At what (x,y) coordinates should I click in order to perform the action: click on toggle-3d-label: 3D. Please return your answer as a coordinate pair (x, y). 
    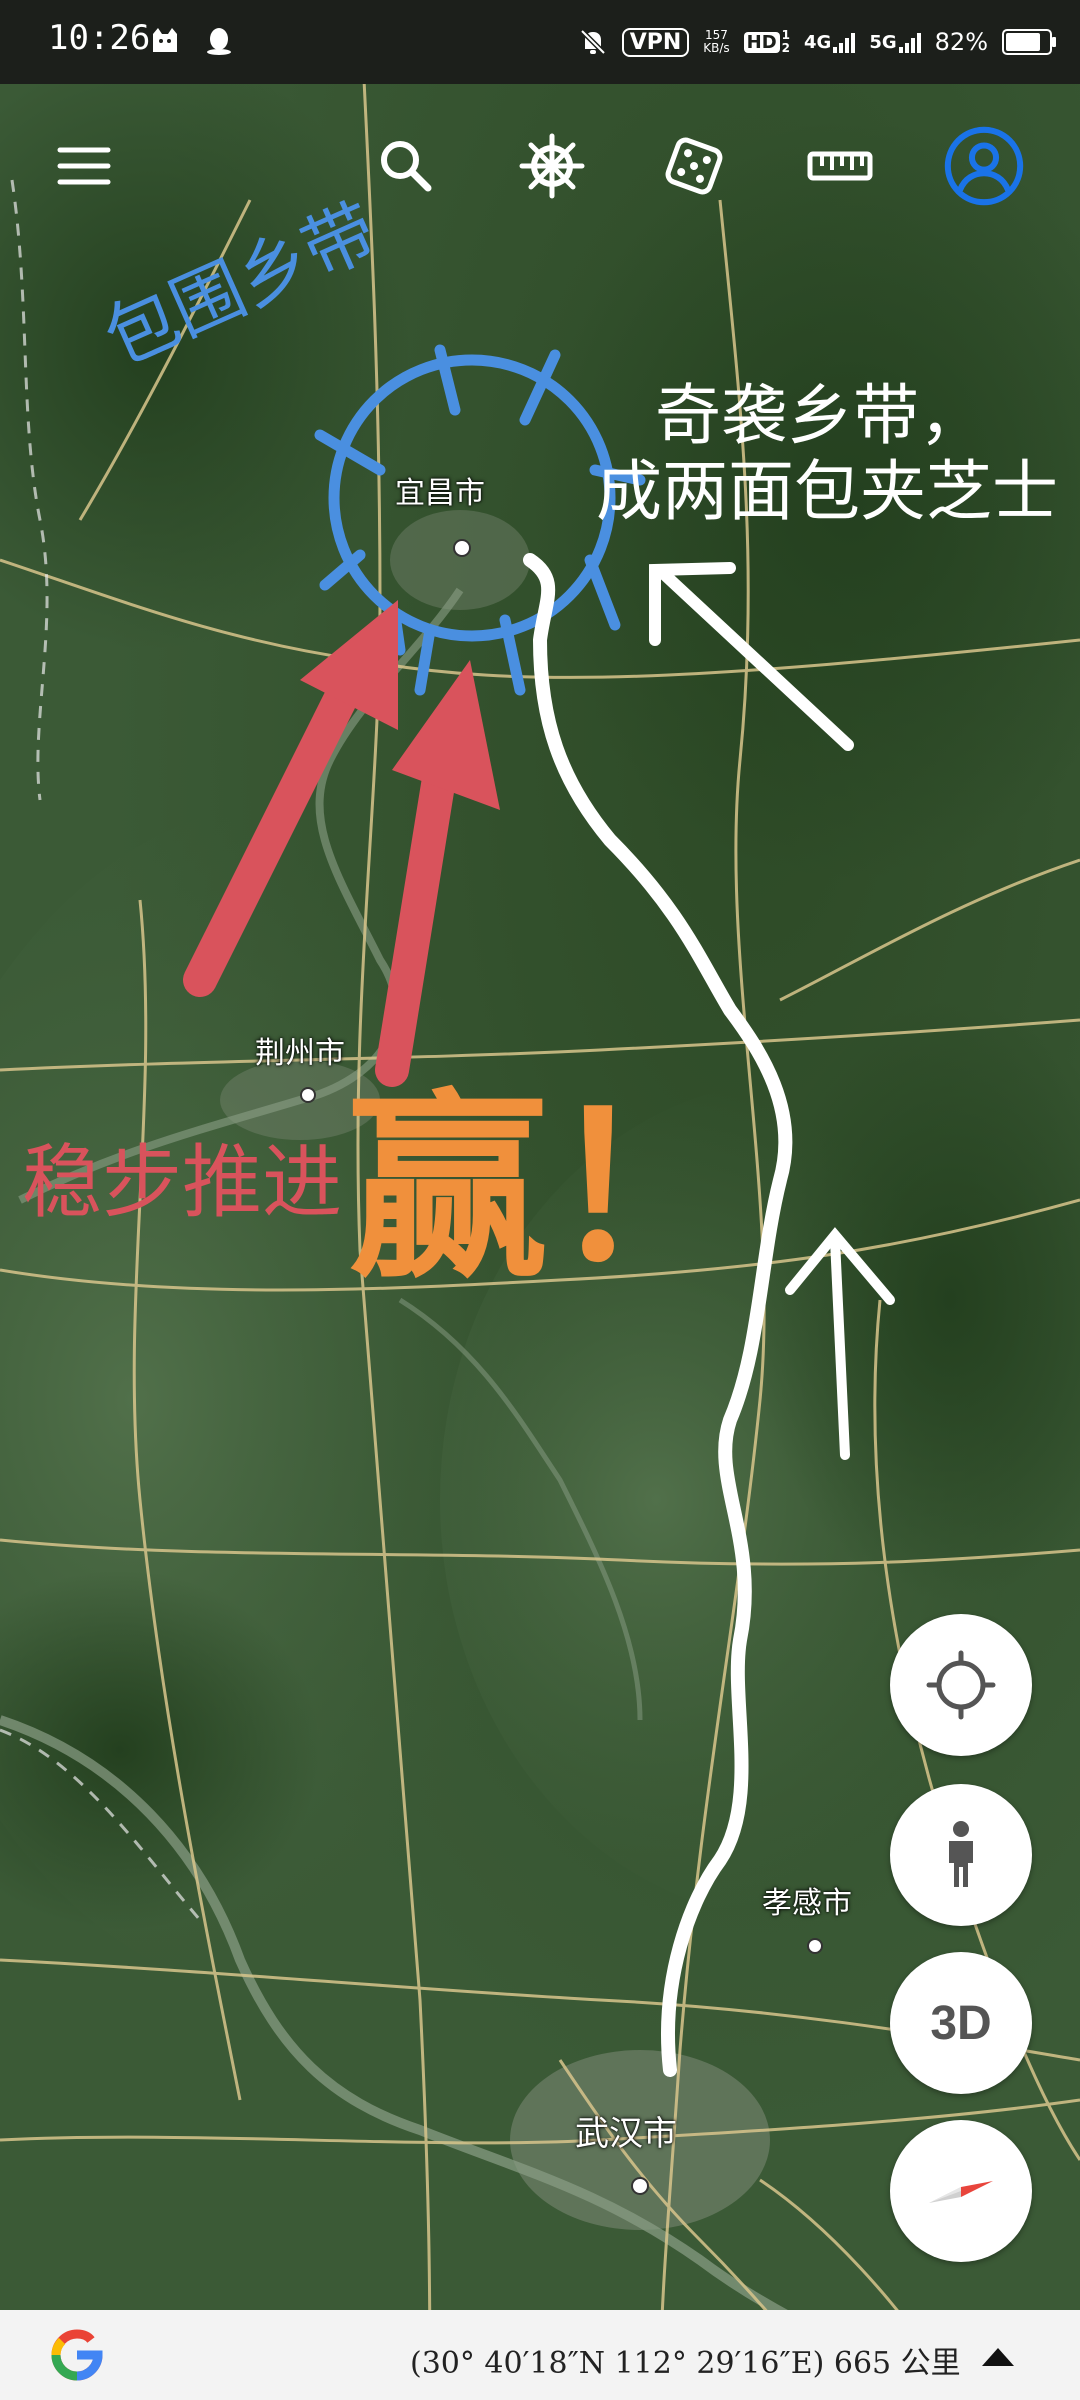
    Looking at the image, I should click on (961, 2023).